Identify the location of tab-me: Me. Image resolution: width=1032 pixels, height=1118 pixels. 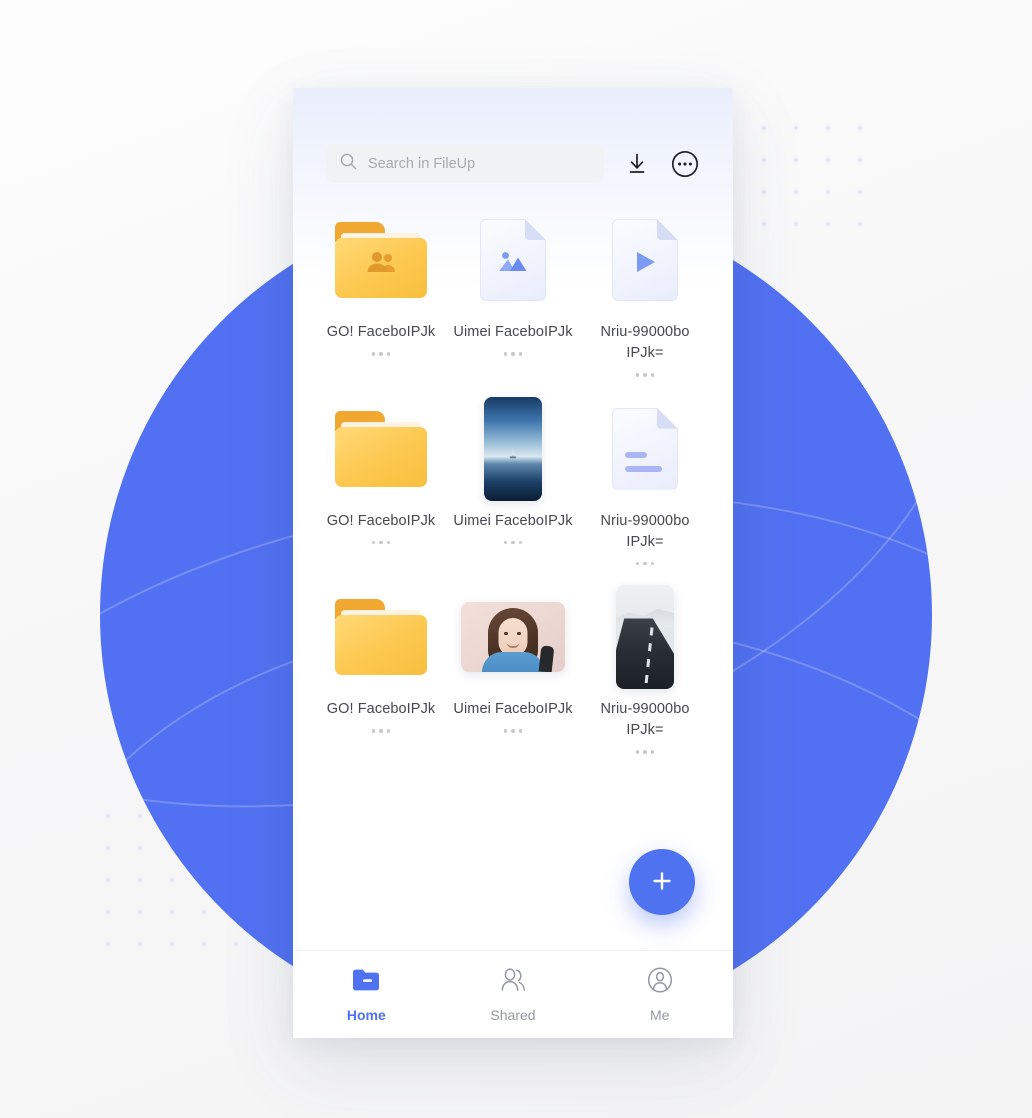
(659, 994).